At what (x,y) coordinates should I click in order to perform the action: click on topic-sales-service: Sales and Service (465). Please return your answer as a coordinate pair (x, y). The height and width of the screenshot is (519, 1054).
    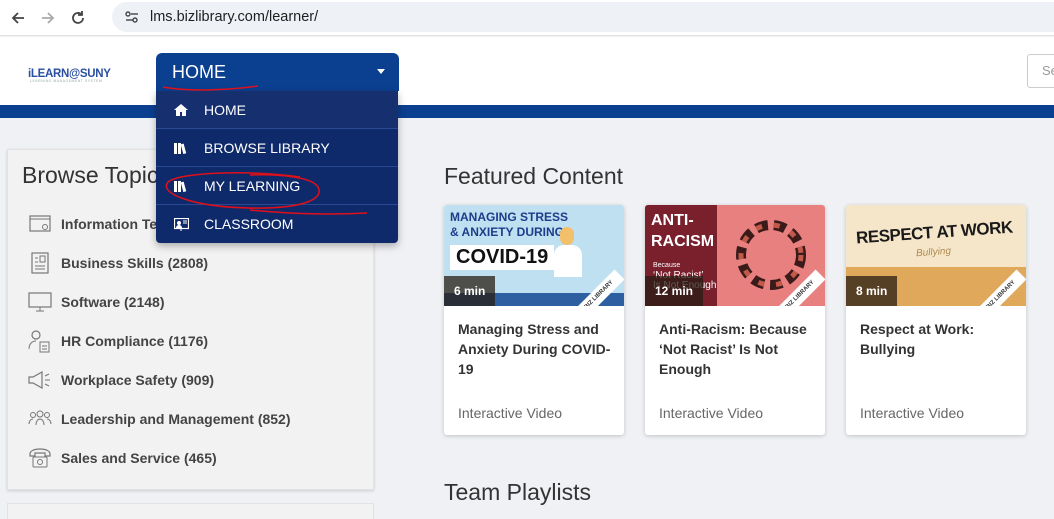
    Looking at the image, I should click on (122, 458).